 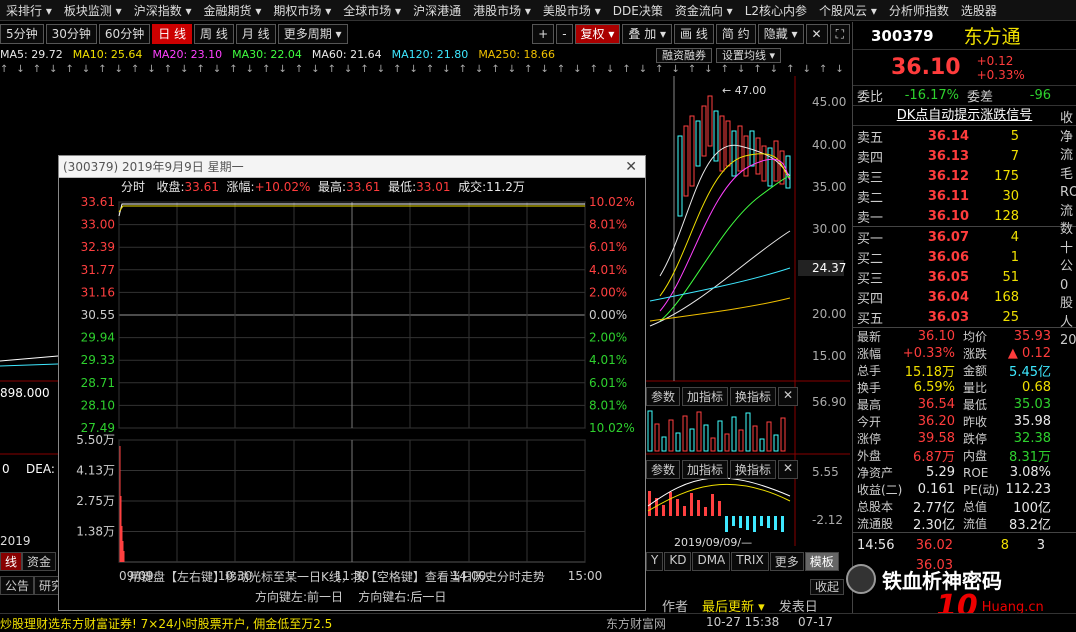 I want to click on period-button-4: 周 线, so click(x=214, y=34).